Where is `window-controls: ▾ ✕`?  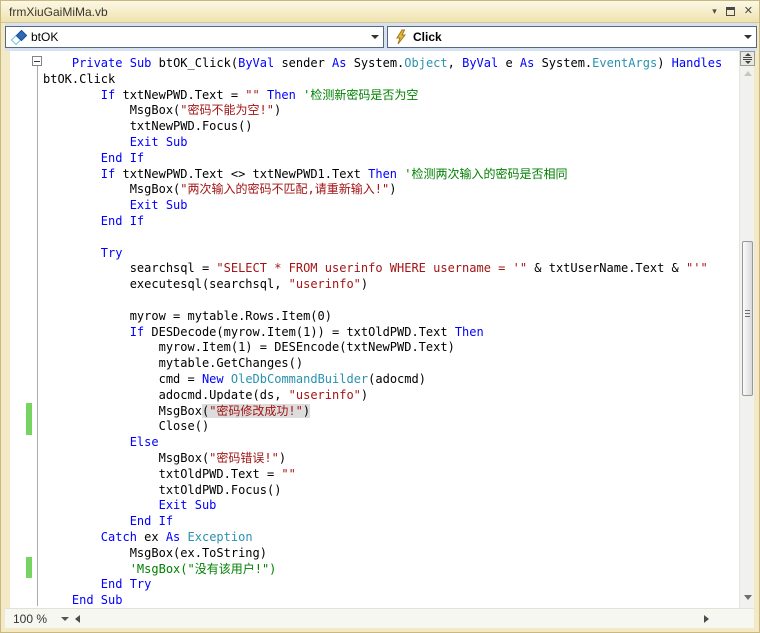
window-controls: ▾ ✕ is located at coordinates (732, 11).